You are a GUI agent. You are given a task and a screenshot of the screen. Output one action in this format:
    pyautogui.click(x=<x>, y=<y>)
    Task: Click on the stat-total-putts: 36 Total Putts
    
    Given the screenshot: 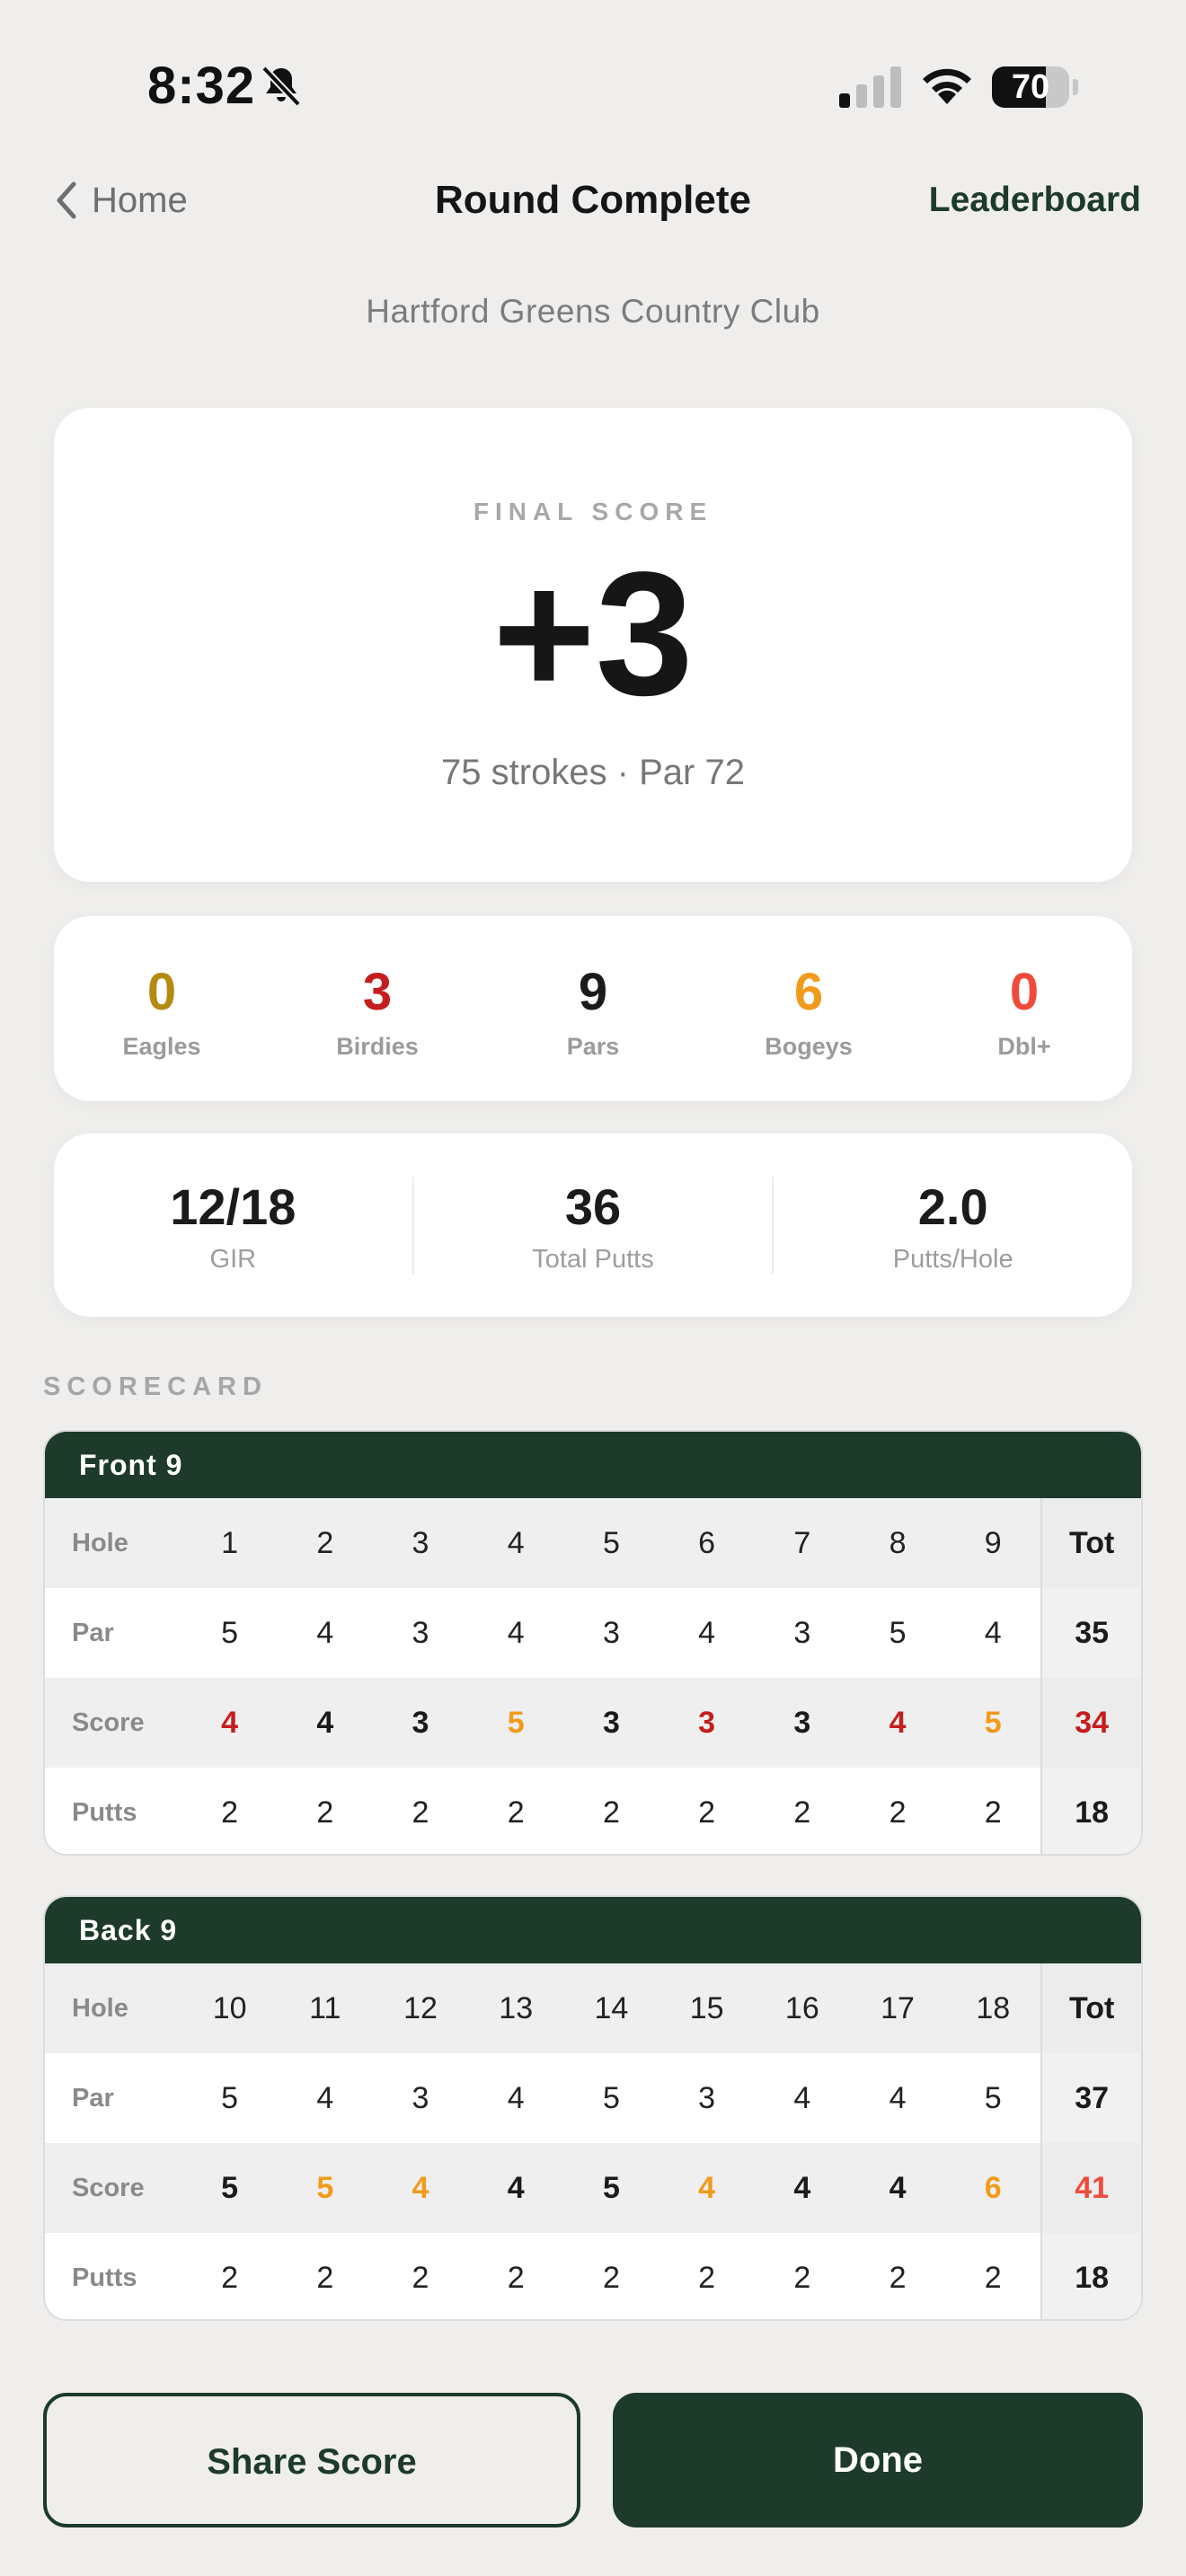 What is the action you would take?
    pyautogui.click(x=592, y=1225)
    